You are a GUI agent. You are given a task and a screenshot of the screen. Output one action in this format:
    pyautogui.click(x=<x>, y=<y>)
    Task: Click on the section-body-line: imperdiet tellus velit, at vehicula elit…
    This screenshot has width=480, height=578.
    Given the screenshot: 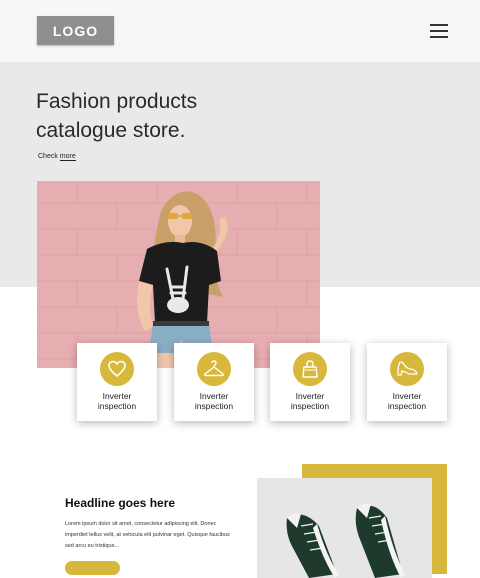 What is the action you would take?
    pyautogui.click(x=147, y=535)
    